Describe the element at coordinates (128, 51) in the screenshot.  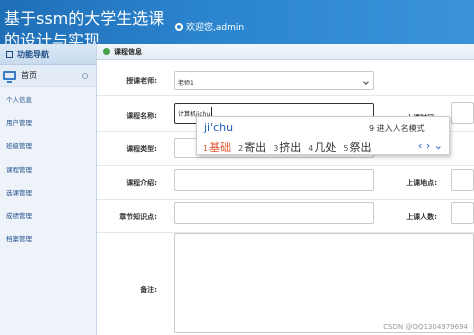
I see `panel-title: 课程信息` at that location.